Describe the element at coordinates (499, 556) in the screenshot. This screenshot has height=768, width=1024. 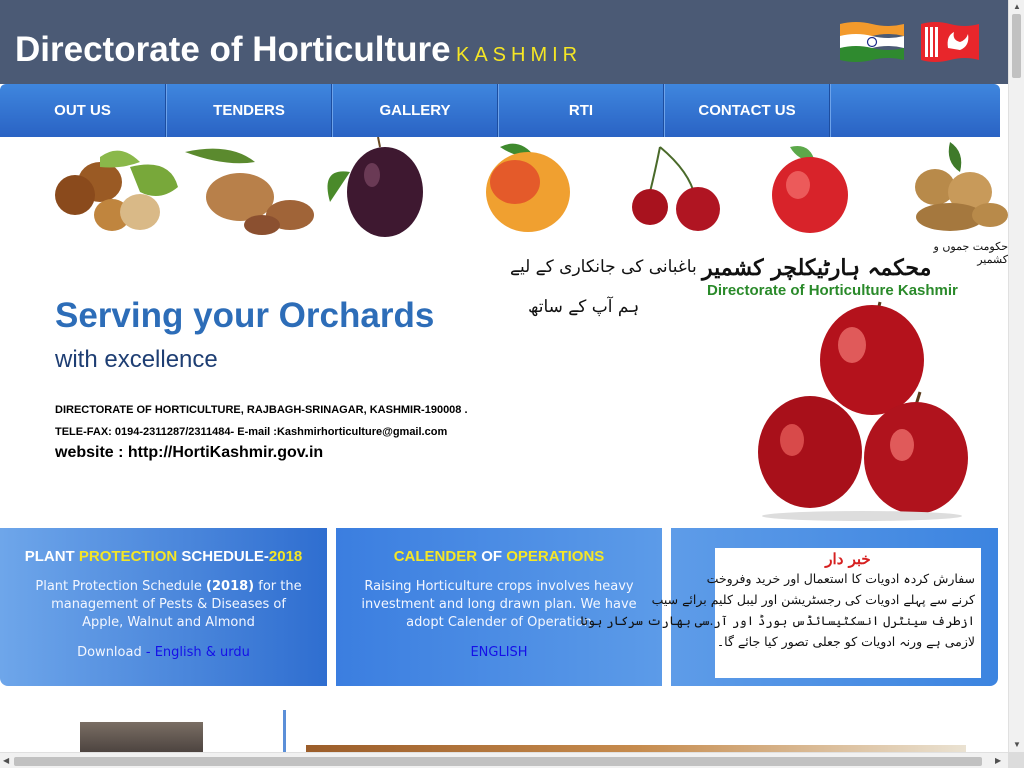
I see `calendar-operations-title: CALENDER OF OPERATIONS` at that location.